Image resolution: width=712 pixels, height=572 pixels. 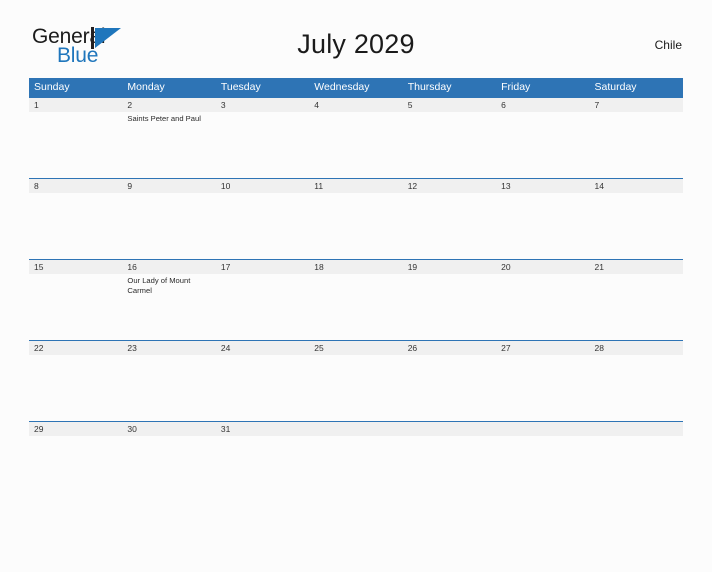 I want to click on weekday-header-saturday: Saturday, so click(x=615, y=87).